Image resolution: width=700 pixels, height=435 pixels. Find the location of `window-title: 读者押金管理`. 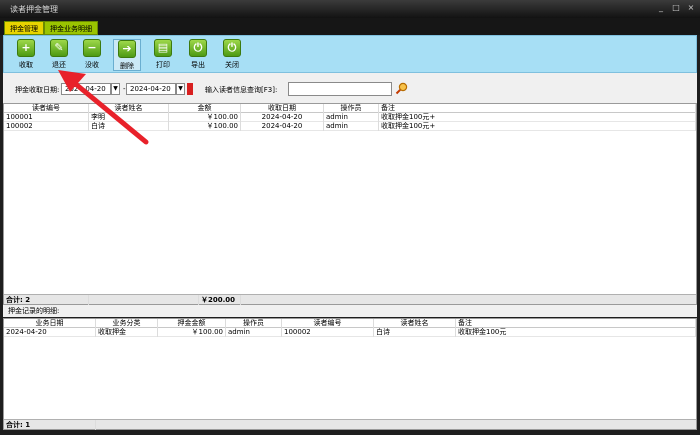

window-title: 读者押金管理 is located at coordinates (34, 9).